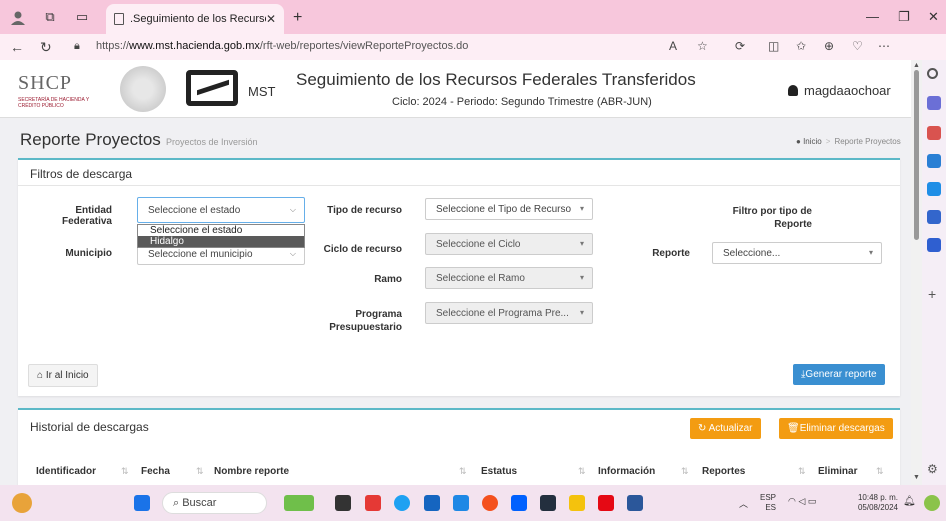 The image size is (946, 521). What do you see at coordinates (932, 73) in the screenshot?
I see `search-icon` at bounding box center [932, 73].